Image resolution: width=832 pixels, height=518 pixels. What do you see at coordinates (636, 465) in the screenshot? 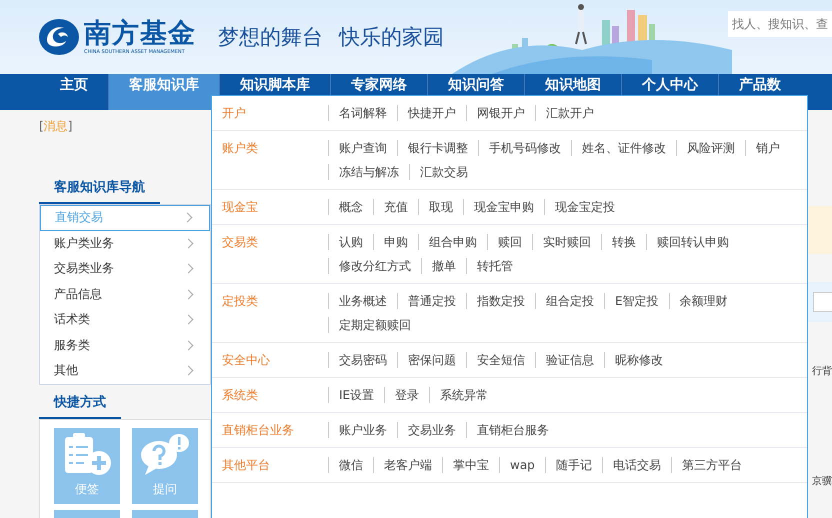
I see `menu-link: 电话交易` at bounding box center [636, 465].